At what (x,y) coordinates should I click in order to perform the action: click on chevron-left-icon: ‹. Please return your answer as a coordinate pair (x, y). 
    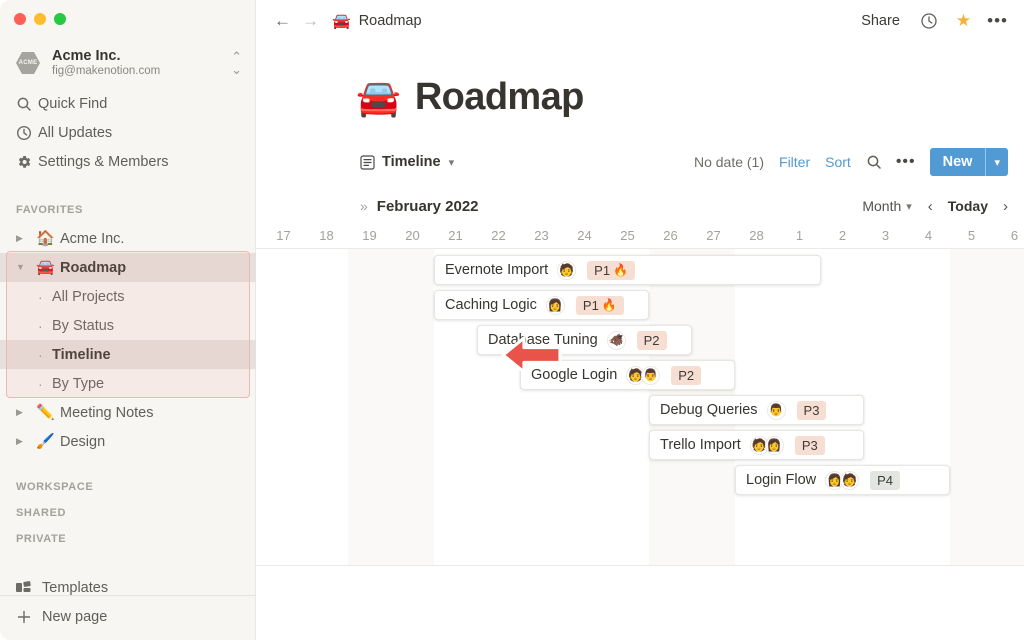
    Looking at the image, I should click on (930, 206).